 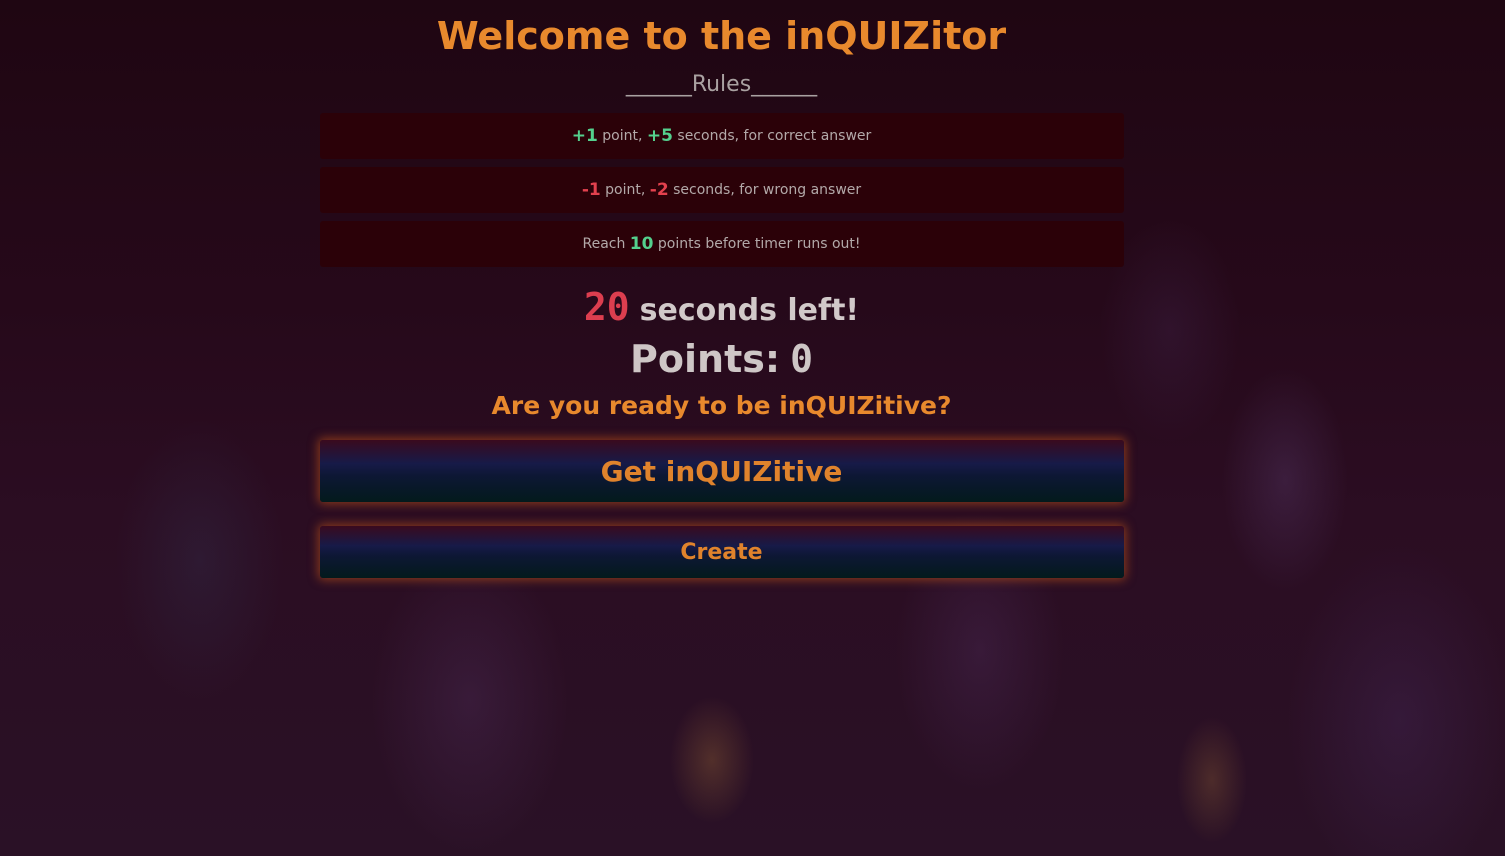 What do you see at coordinates (721, 84) in the screenshot?
I see `rules-heading: ______Rules______` at bounding box center [721, 84].